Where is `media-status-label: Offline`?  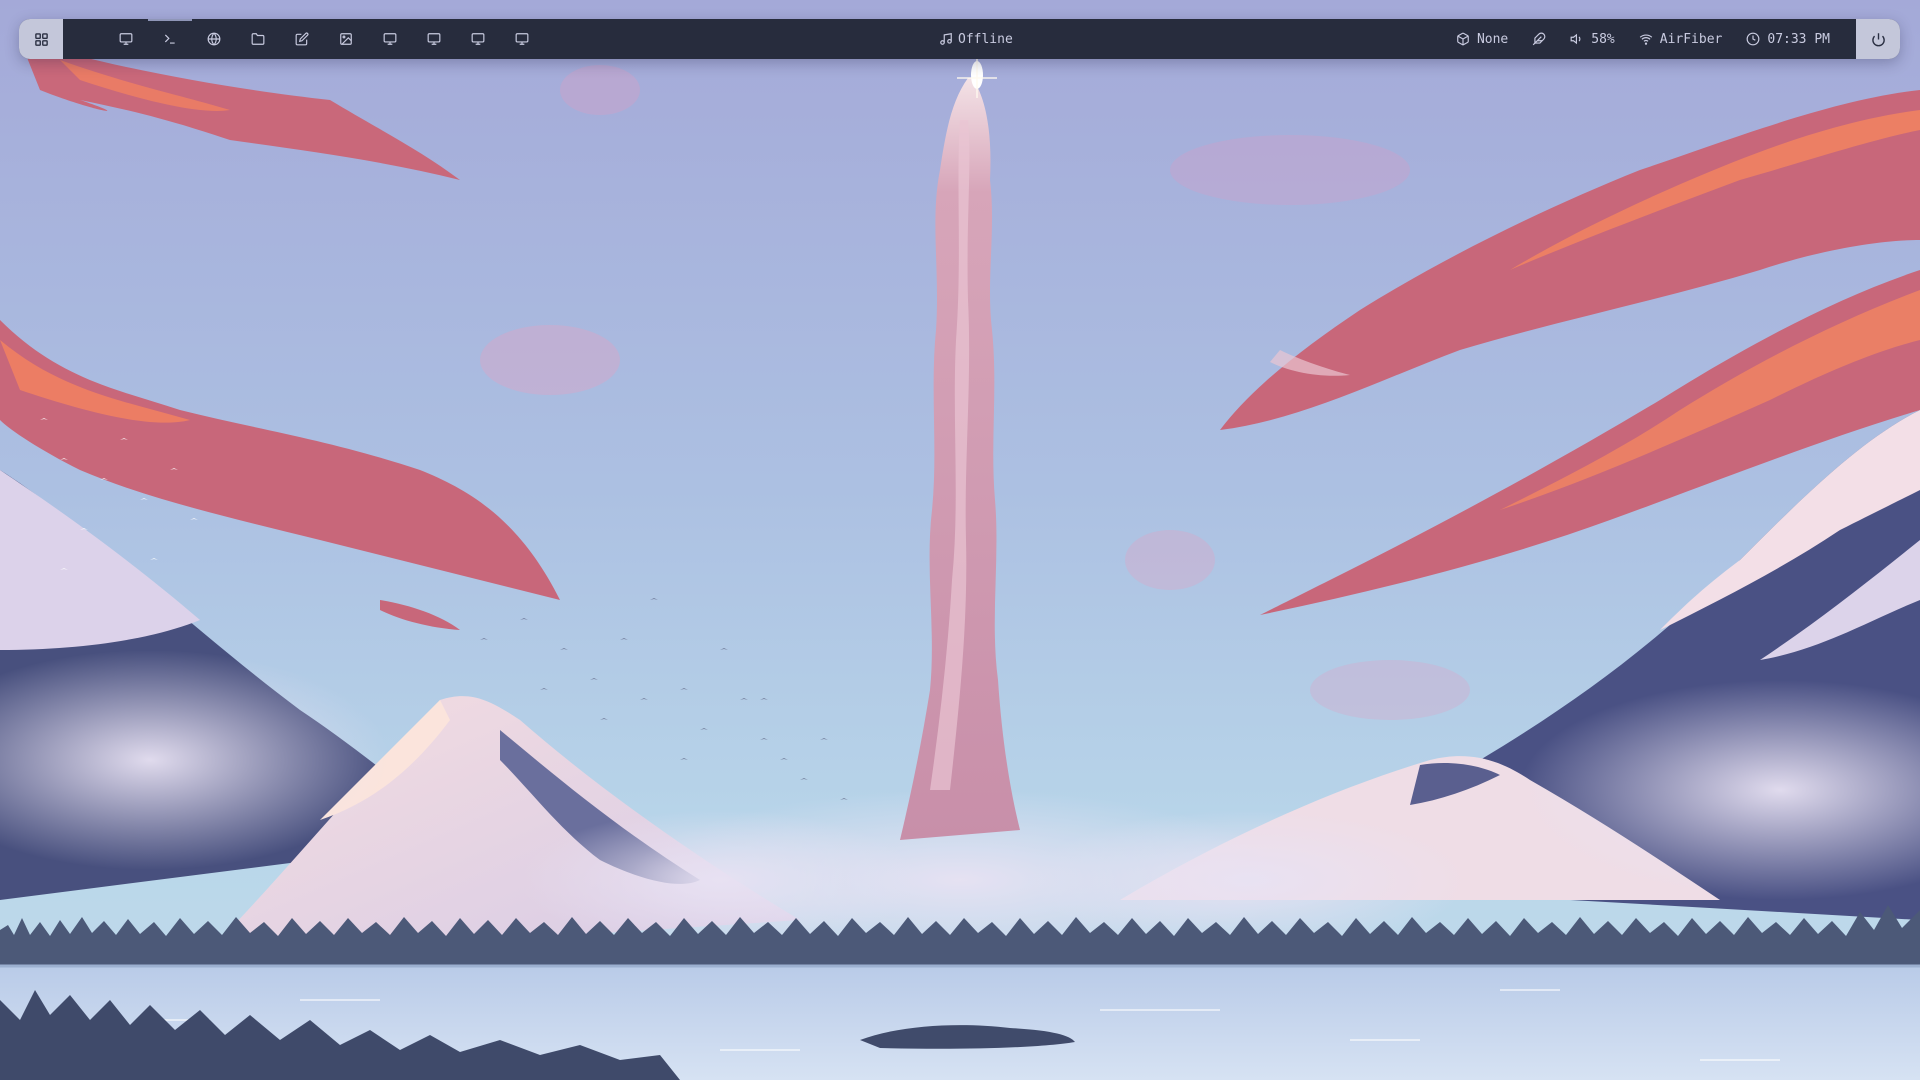
media-status-label: Offline is located at coordinates (985, 39).